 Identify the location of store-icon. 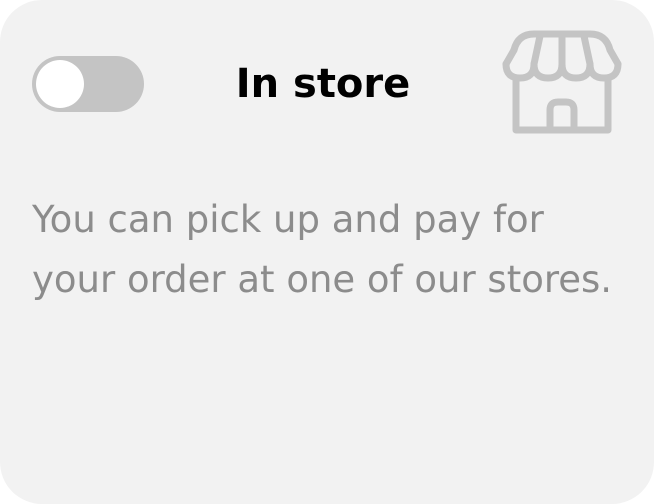
(562, 82).